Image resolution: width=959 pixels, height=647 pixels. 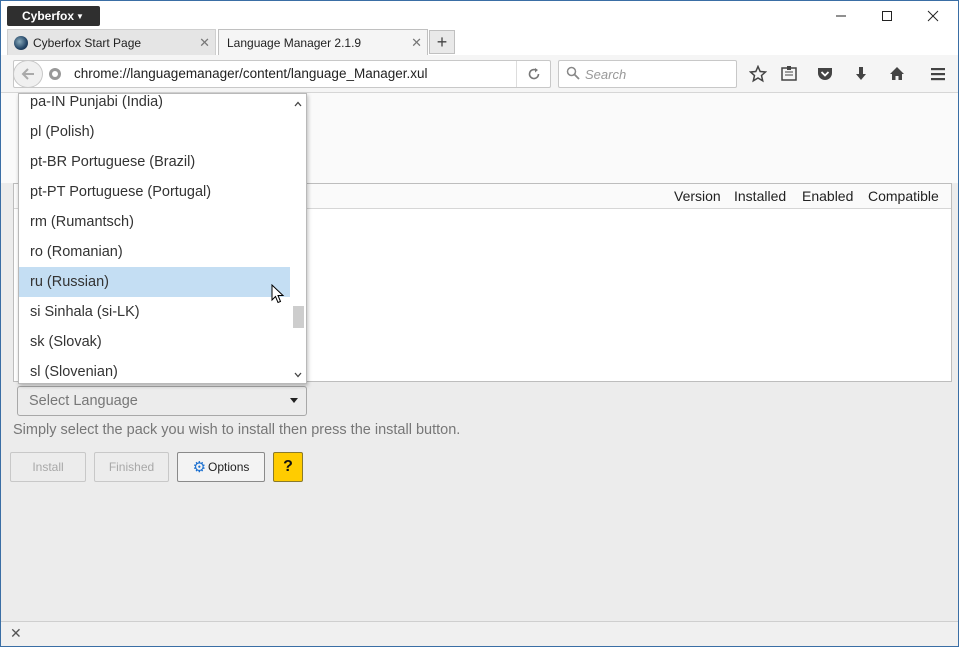 I want to click on scroll-up-icon, so click(x=298, y=104).